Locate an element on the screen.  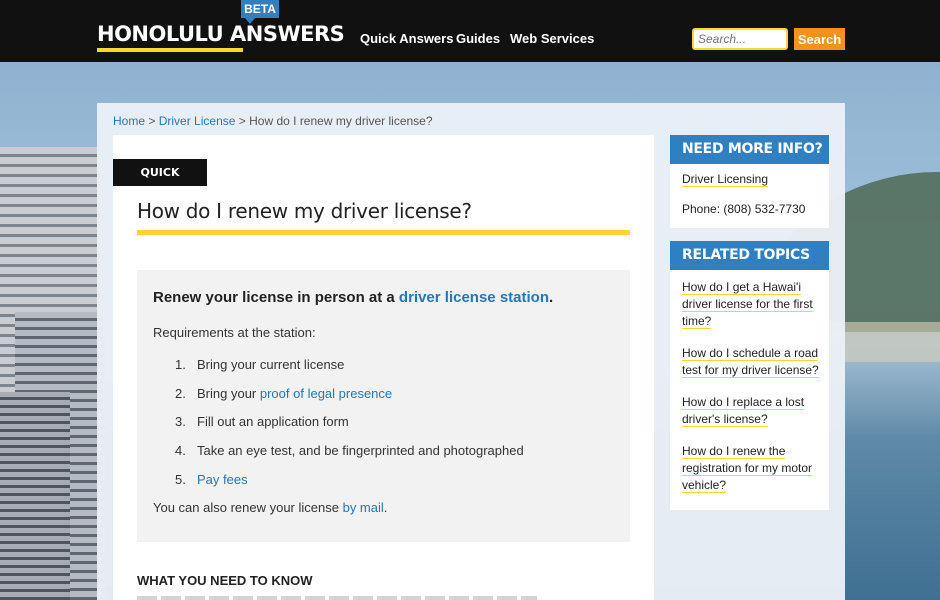
logo-underline is located at coordinates (170, 50).